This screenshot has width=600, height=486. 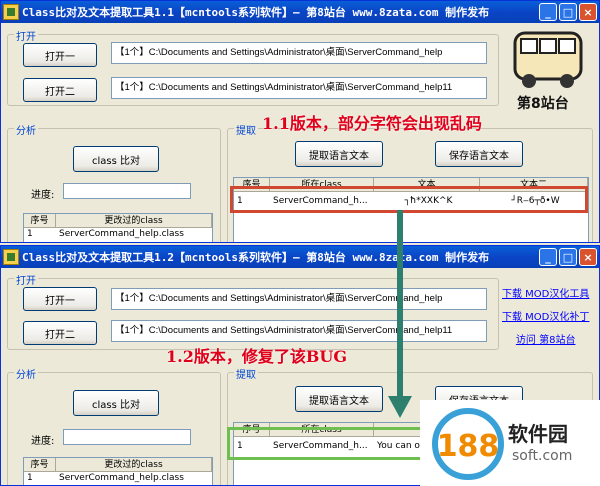 I want to click on link-list: 下载 MOD汉化工具 下载 MOD汉化补丁 访问 第8站台, so click(x=545, y=319).